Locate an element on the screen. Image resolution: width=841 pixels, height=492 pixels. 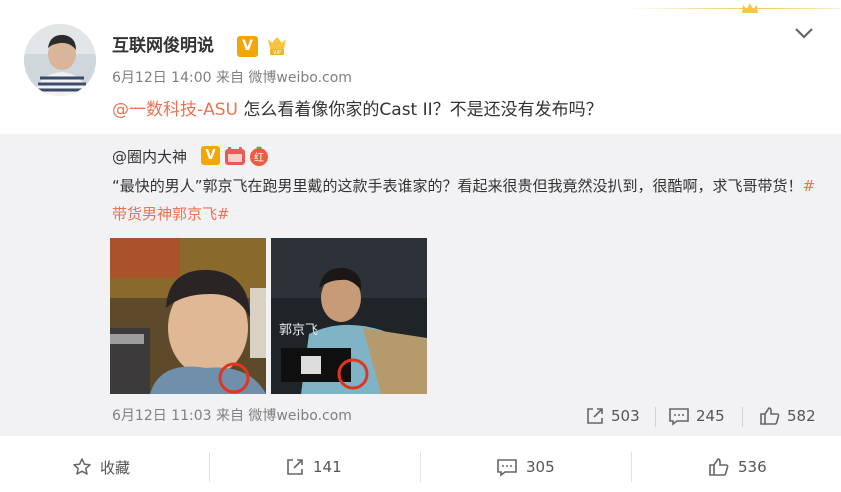
photo-image is located at coordinates (188, 316).